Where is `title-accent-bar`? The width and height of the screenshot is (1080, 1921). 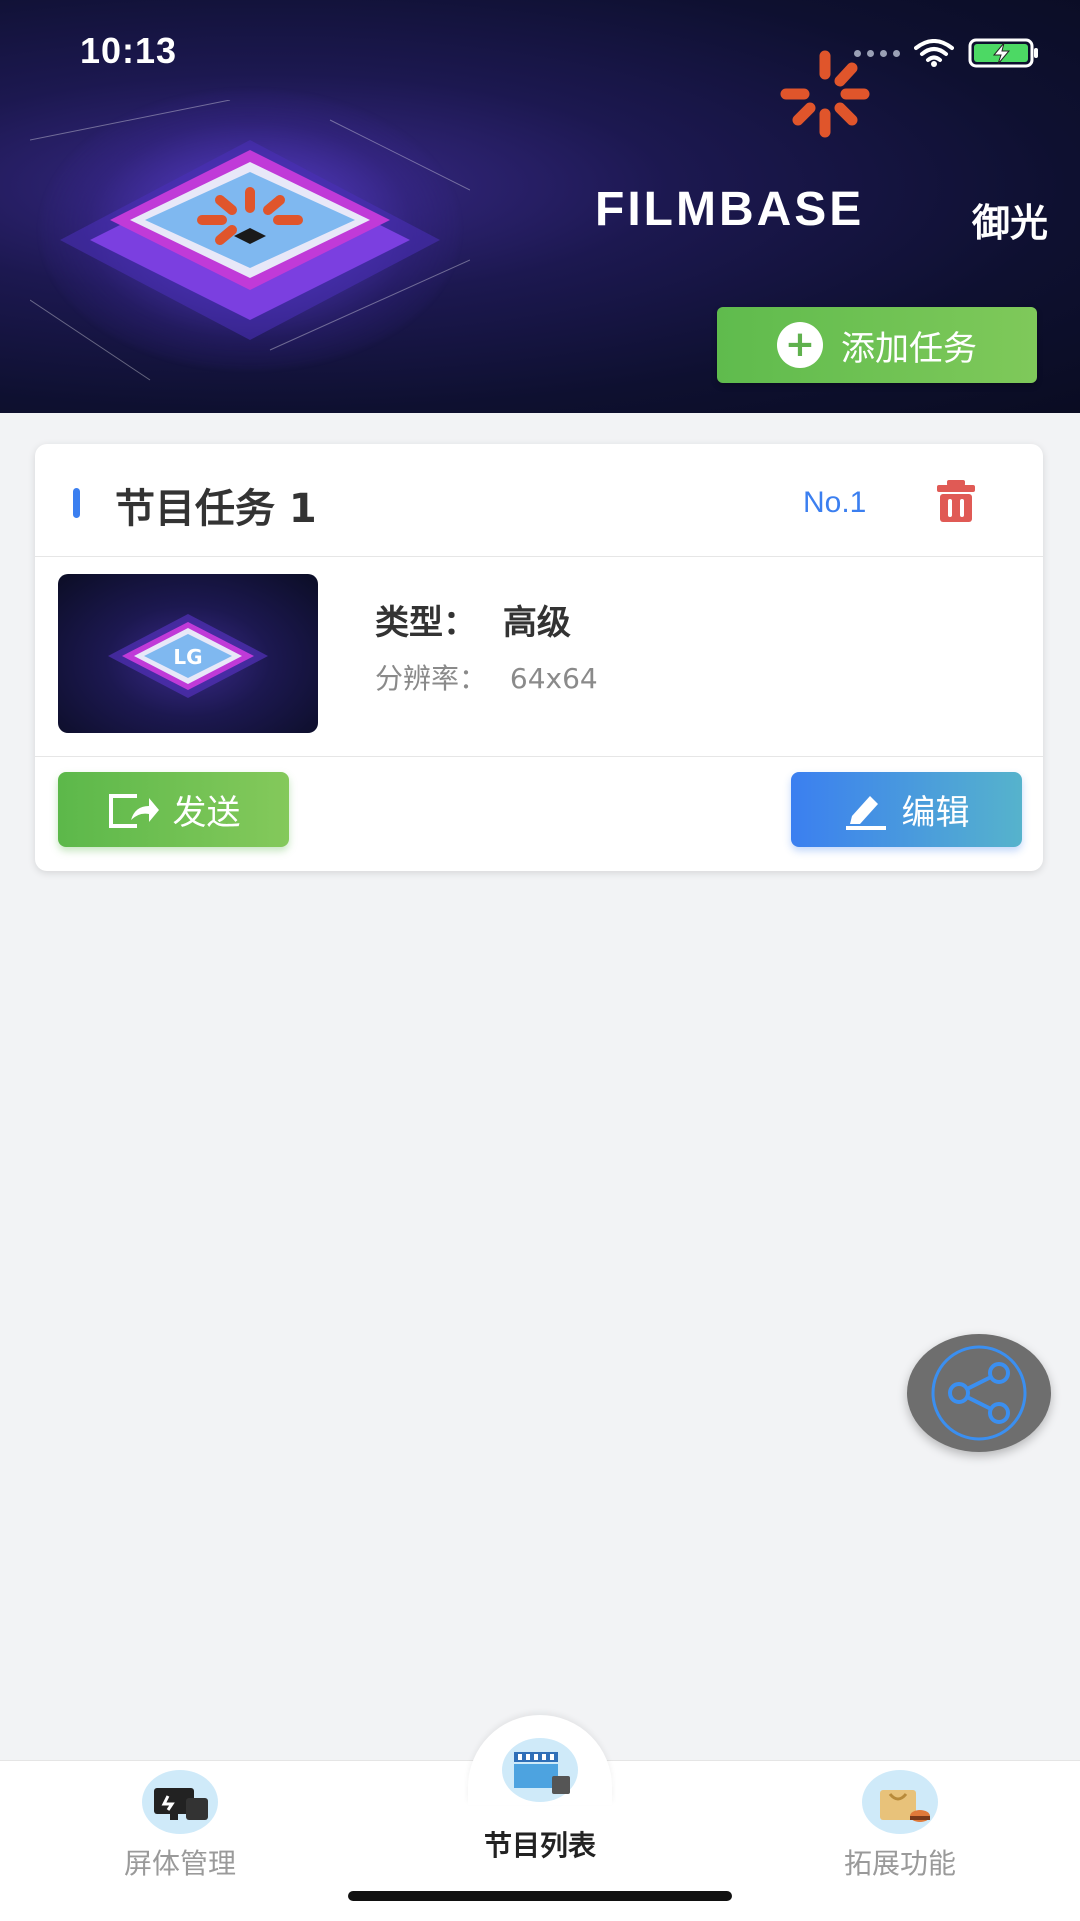
title-accent-bar is located at coordinates (76, 503).